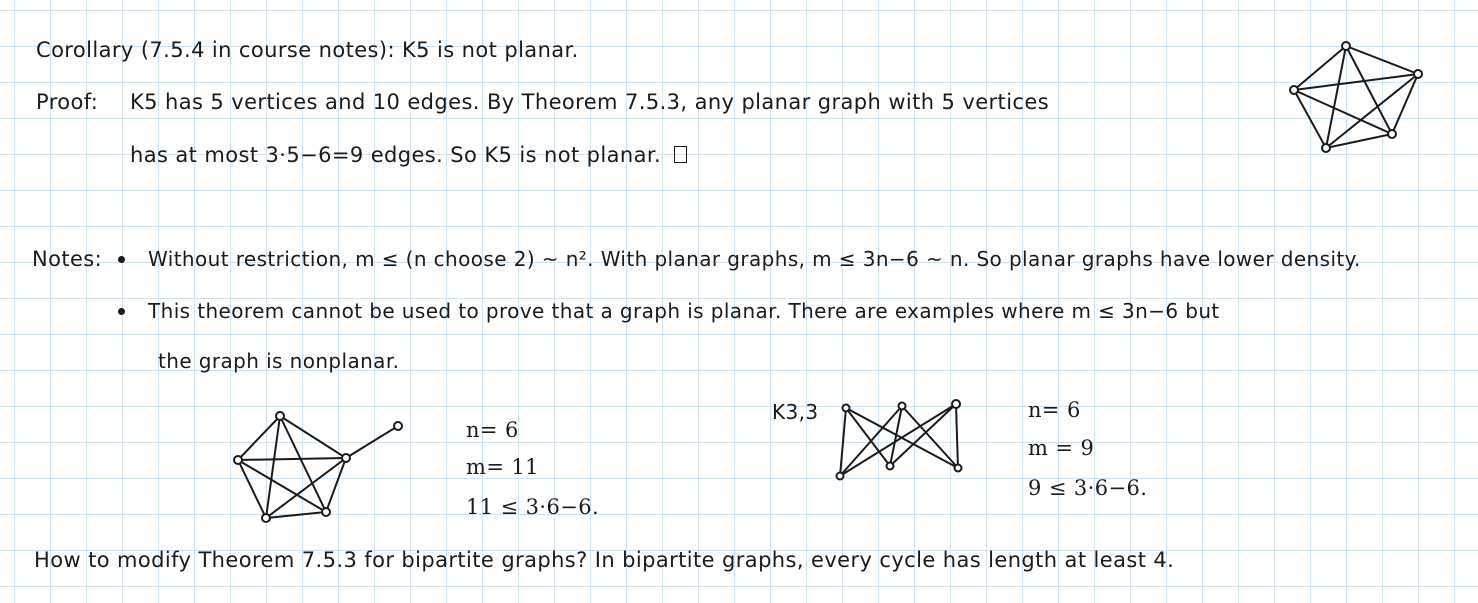  I want to click on k5-graph-drawing, so click(1356, 97).